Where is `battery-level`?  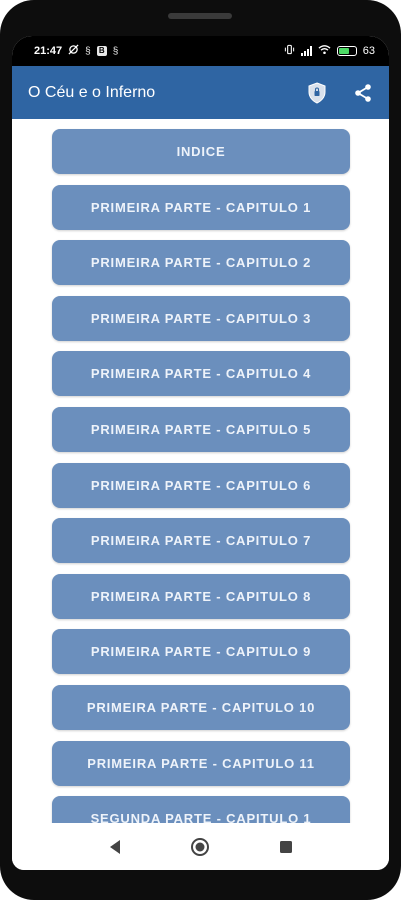
battery-level is located at coordinates (343, 51).